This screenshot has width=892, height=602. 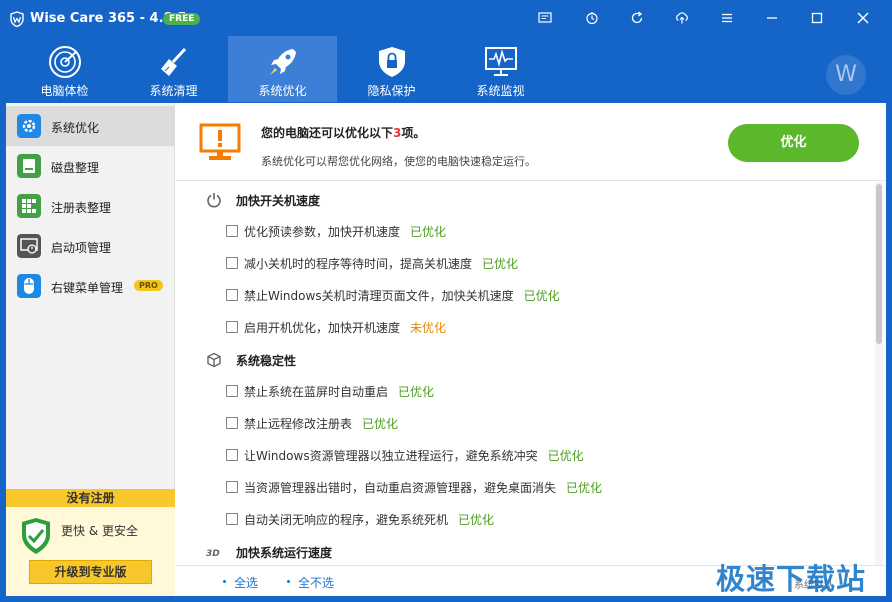 I want to click on tab-privacy-protection: 隐私保护, so click(x=391, y=69).